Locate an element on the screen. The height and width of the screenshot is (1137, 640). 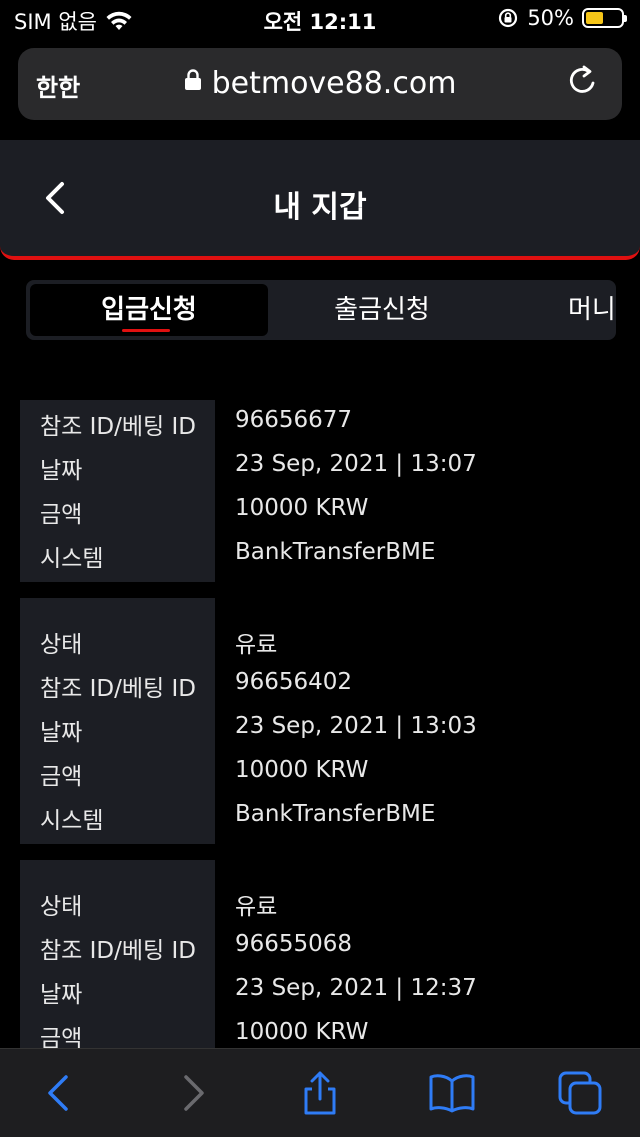
tab-deposit: 입금신청 is located at coordinates (149, 310).